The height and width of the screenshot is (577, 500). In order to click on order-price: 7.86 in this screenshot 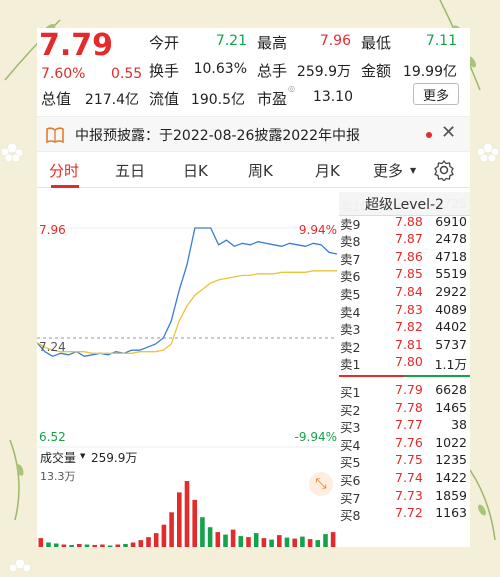, I will do `click(409, 256)`.